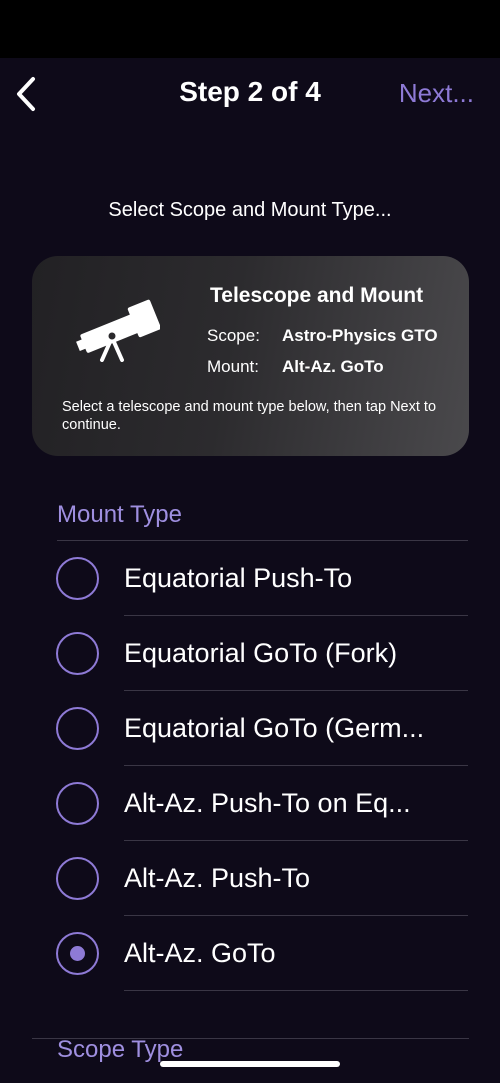 The width and height of the screenshot is (500, 1083). What do you see at coordinates (118, 330) in the screenshot?
I see `telescope-icon` at bounding box center [118, 330].